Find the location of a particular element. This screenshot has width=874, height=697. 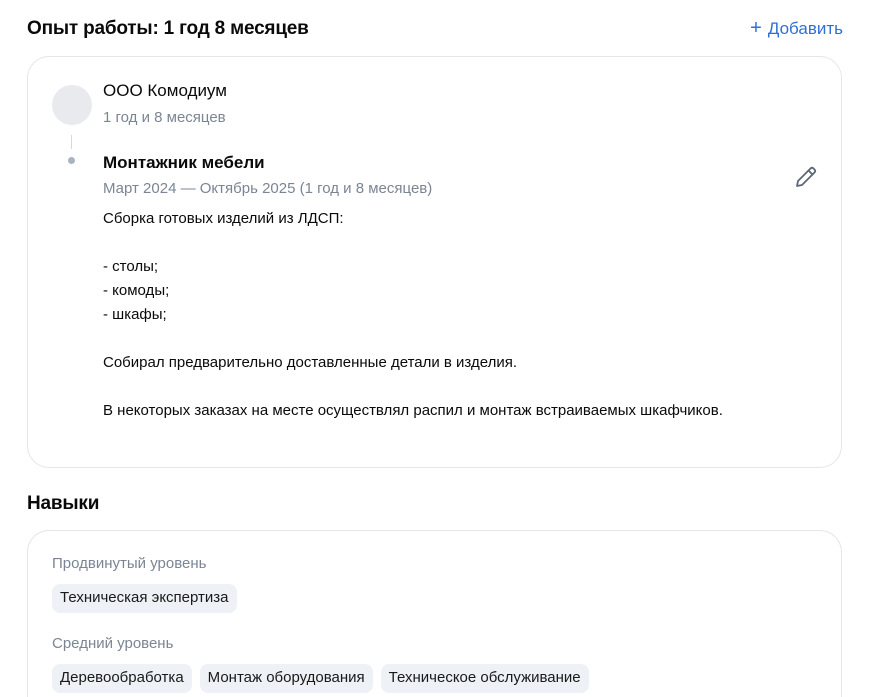

timeline-dot is located at coordinates (71, 160).